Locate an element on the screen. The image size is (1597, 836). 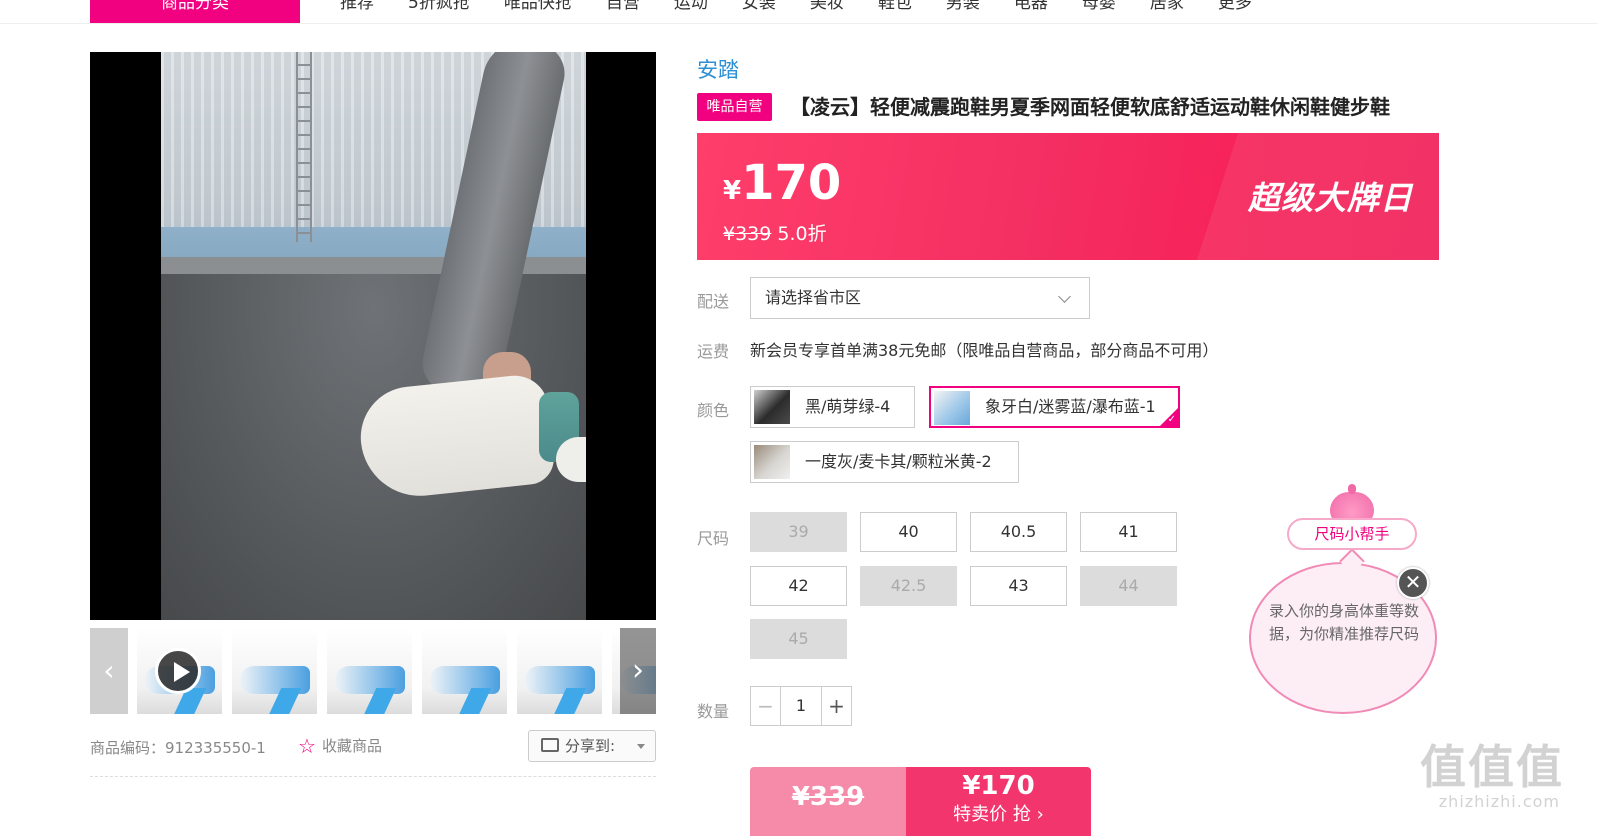
share-icon is located at coordinates (550, 745).